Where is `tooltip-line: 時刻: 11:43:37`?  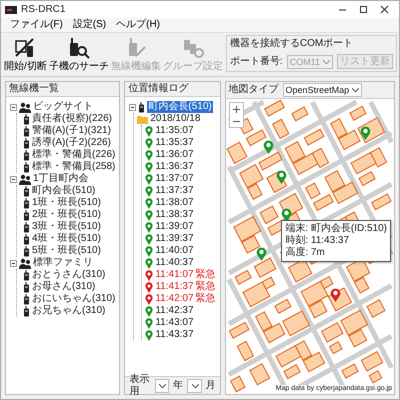
tooltip-line: 時刻: 11:43:37 is located at coordinates (317, 240).